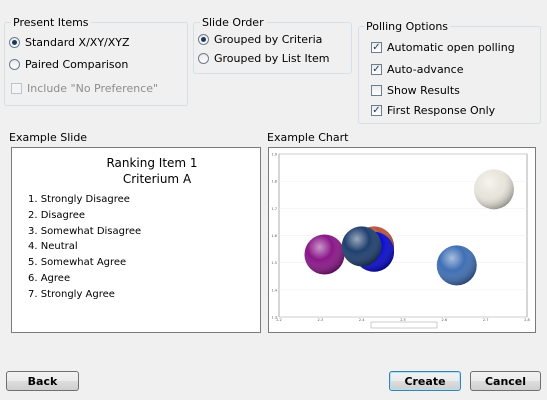  Describe the element at coordinates (404, 325) in the screenshot. I see `legend-box` at that location.